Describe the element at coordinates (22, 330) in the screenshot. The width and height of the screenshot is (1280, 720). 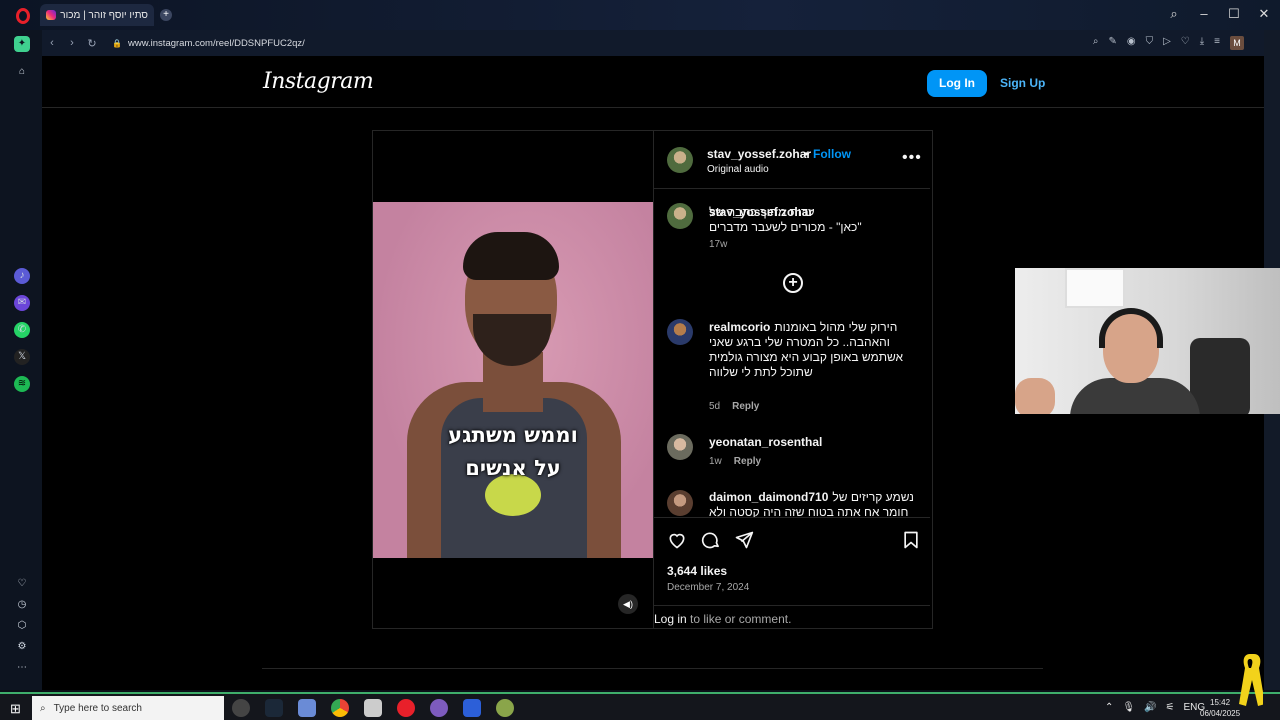
I see `whatsapp-icon: ✆` at that location.